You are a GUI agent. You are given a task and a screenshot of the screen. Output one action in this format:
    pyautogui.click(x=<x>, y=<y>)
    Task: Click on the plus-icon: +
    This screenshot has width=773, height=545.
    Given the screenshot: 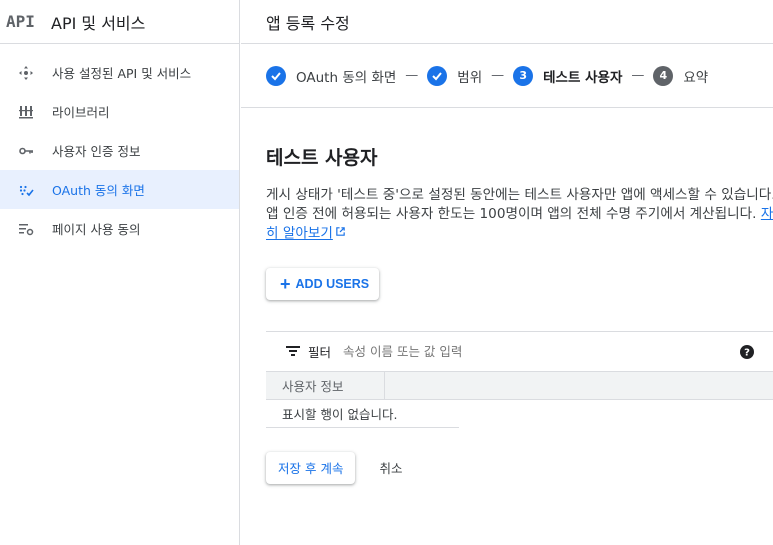 What is the action you would take?
    pyautogui.click(x=285, y=283)
    